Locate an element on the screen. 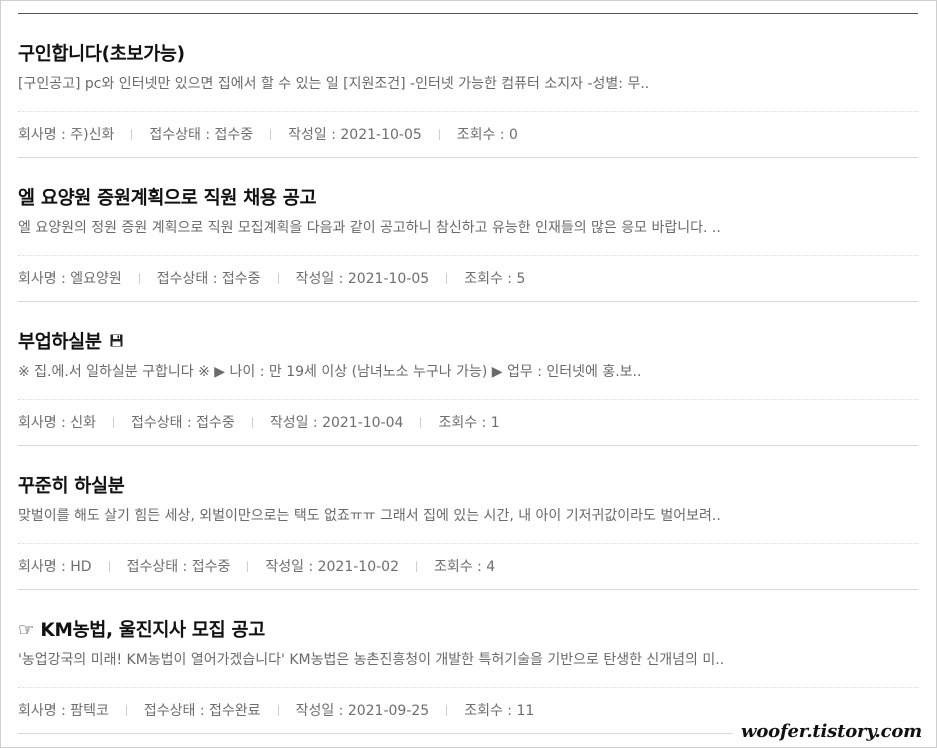 The width and height of the screenshot is (937, 748). view-count: 조회수 : 1 is located at coordinates (469, 423).